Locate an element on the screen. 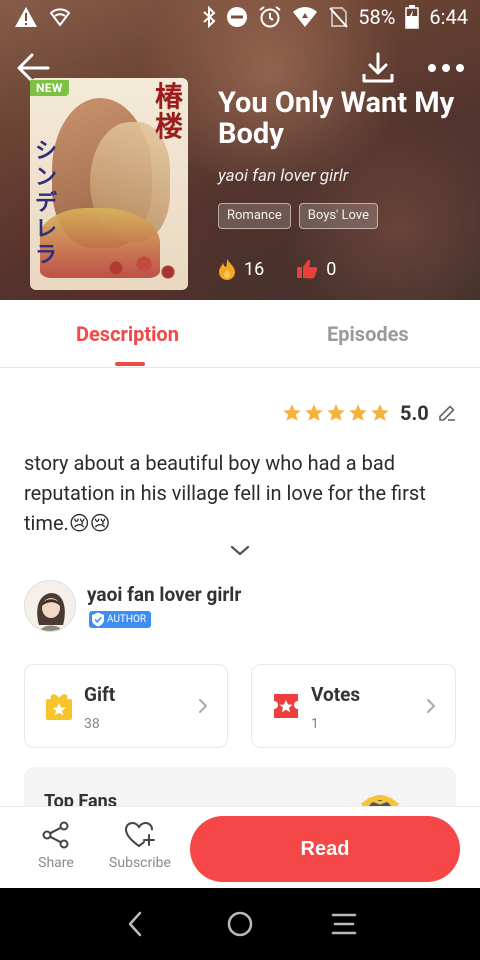 This screenshot has width=480, height=960. gift-card: Gift 38 is located at coordinates (126, 706).